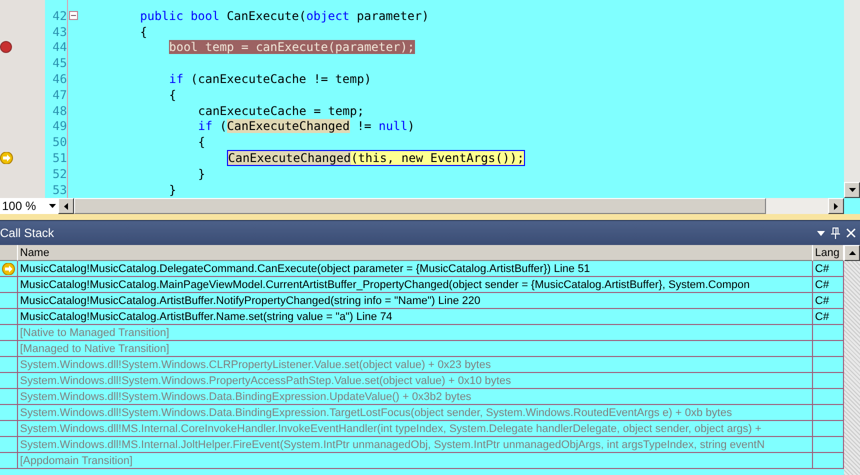 This screenshot has width=860, height=475. Describe the element at coordinates (285, 15) in the screenshot. I see `code-line: public bool CanExecute(object parameter)` at that location.